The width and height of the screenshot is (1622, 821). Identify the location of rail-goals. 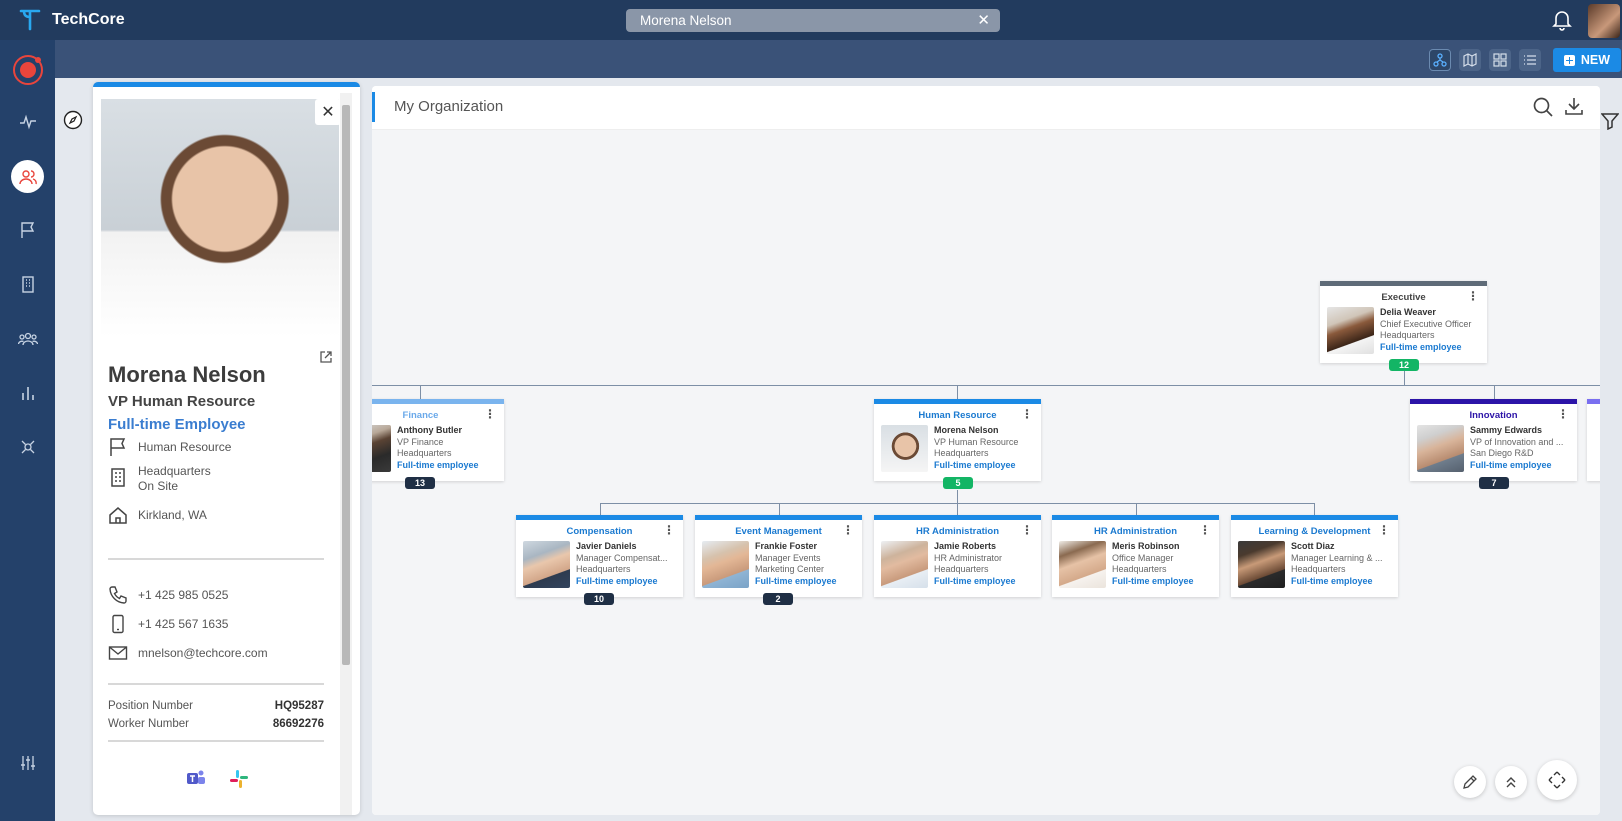
(28, 230).